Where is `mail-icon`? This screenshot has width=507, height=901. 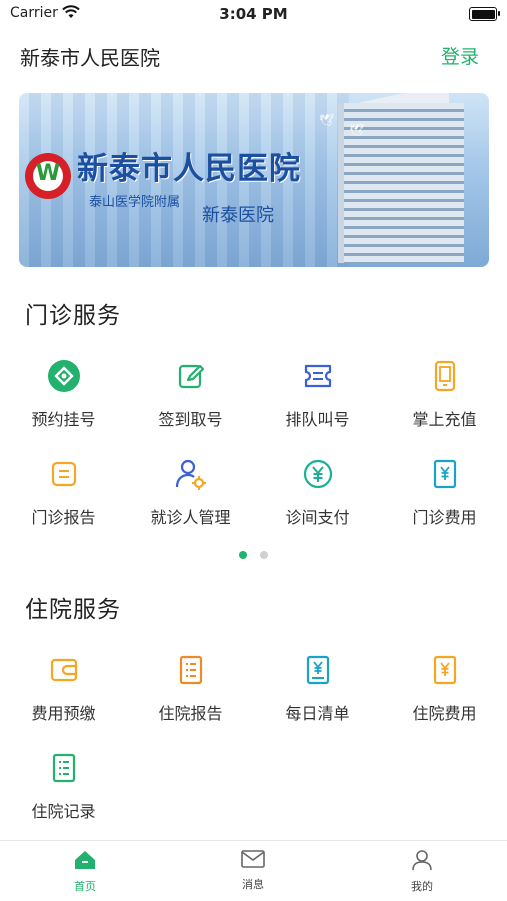
mail-icon is located at coordinates (253, 861).